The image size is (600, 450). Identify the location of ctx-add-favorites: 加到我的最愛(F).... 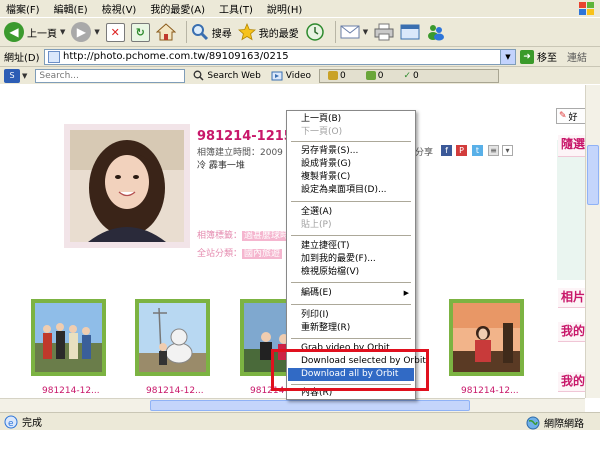
(351, 259).